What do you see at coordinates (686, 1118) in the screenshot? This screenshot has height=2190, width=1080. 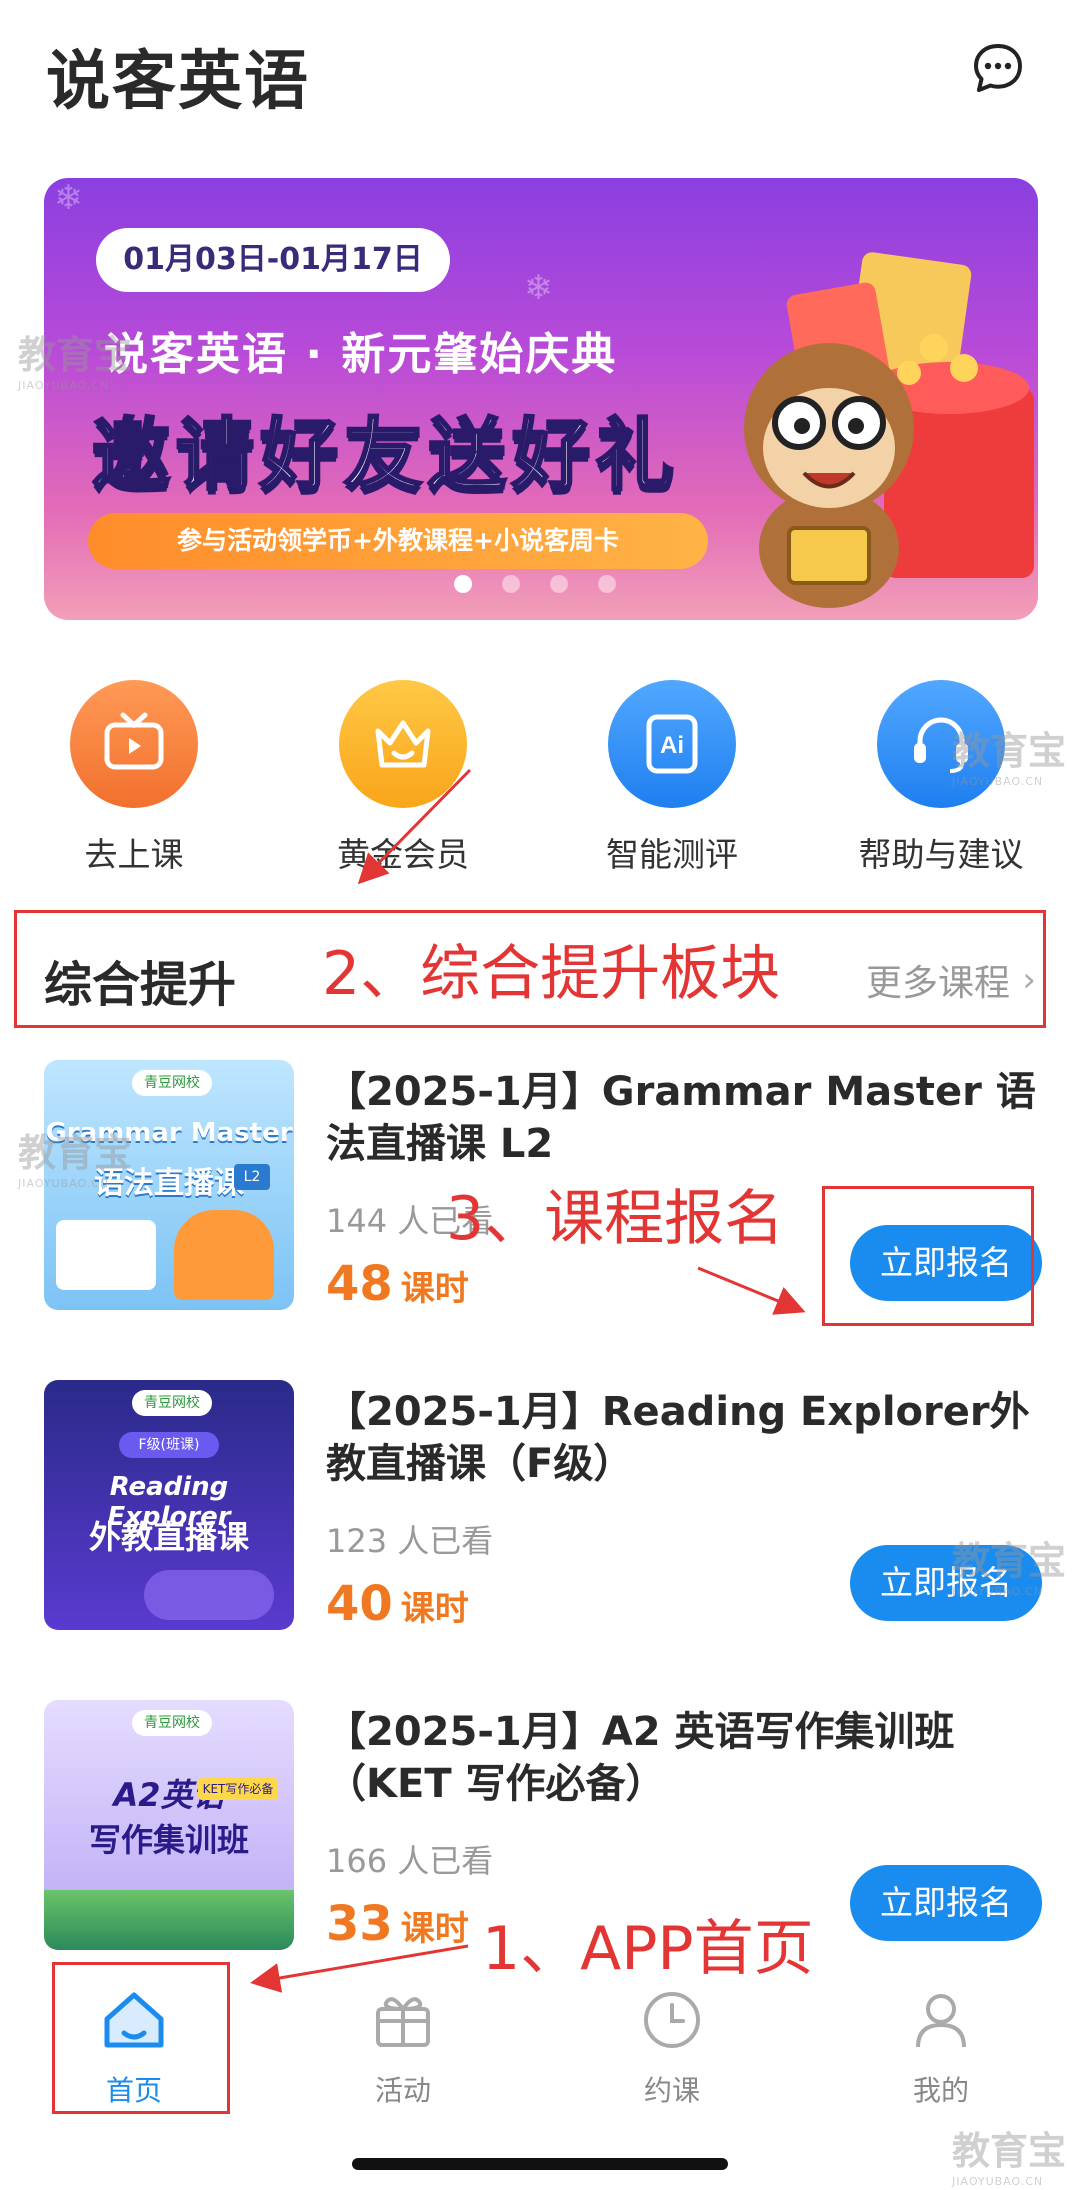 I see `course-title: 【2025-1月】Grammar Master 语法直播课 L2` at bounding box center [686, 1118].